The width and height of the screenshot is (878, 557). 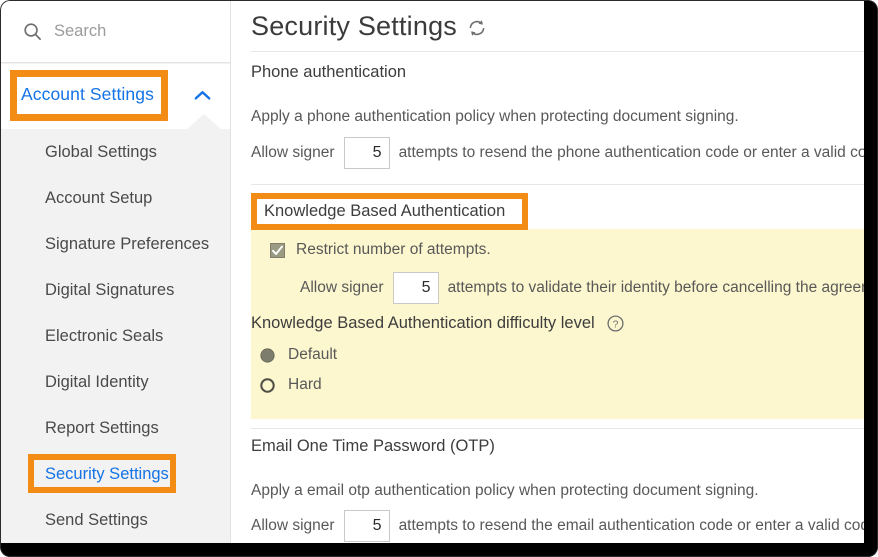 I want to click on sidebar-item-global-settings: Global Settings, so click(x=115, y=152).